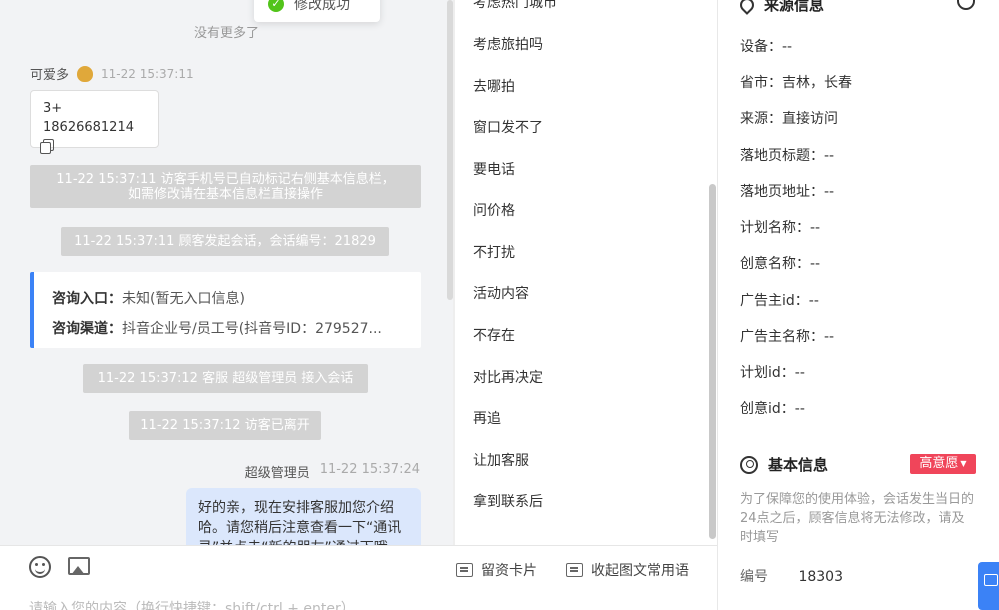  I want to click on emoji-icon, so click(40, 567).